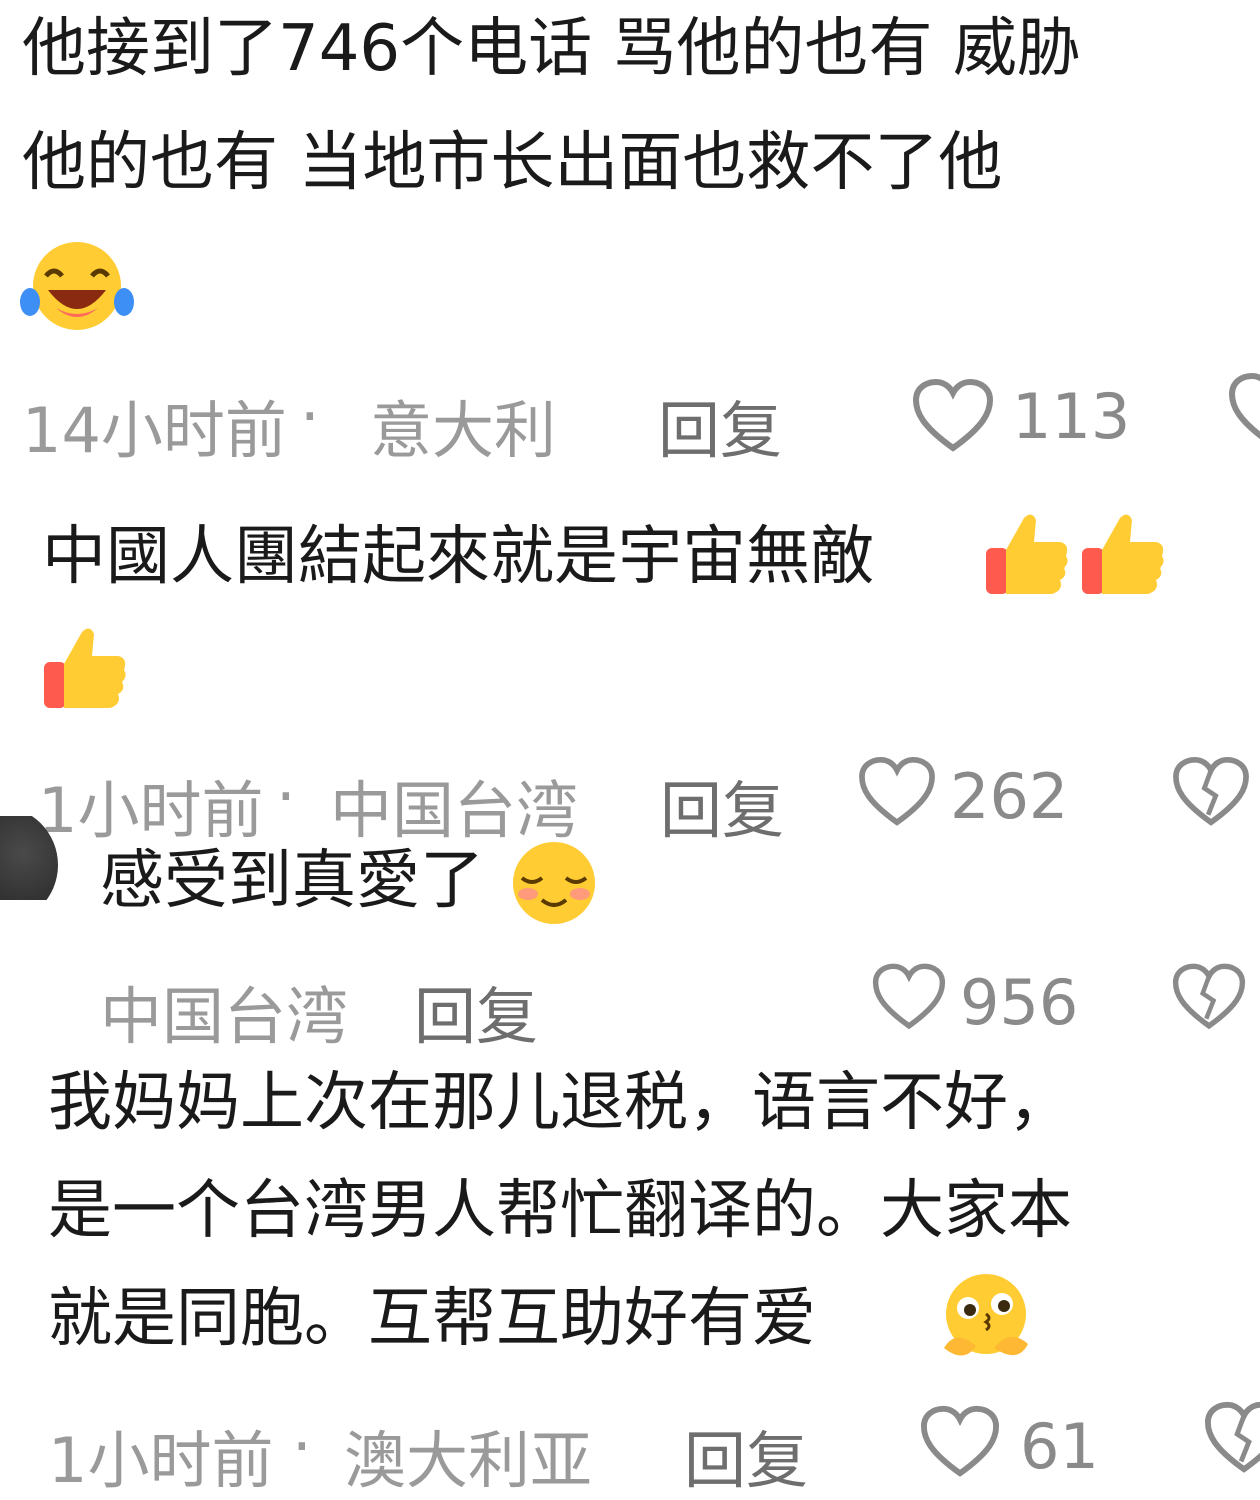 The height and width of the screenshot is (1500, 1260). I want to click on comment-text-line: 感受到真愛了, so click(292, 881).